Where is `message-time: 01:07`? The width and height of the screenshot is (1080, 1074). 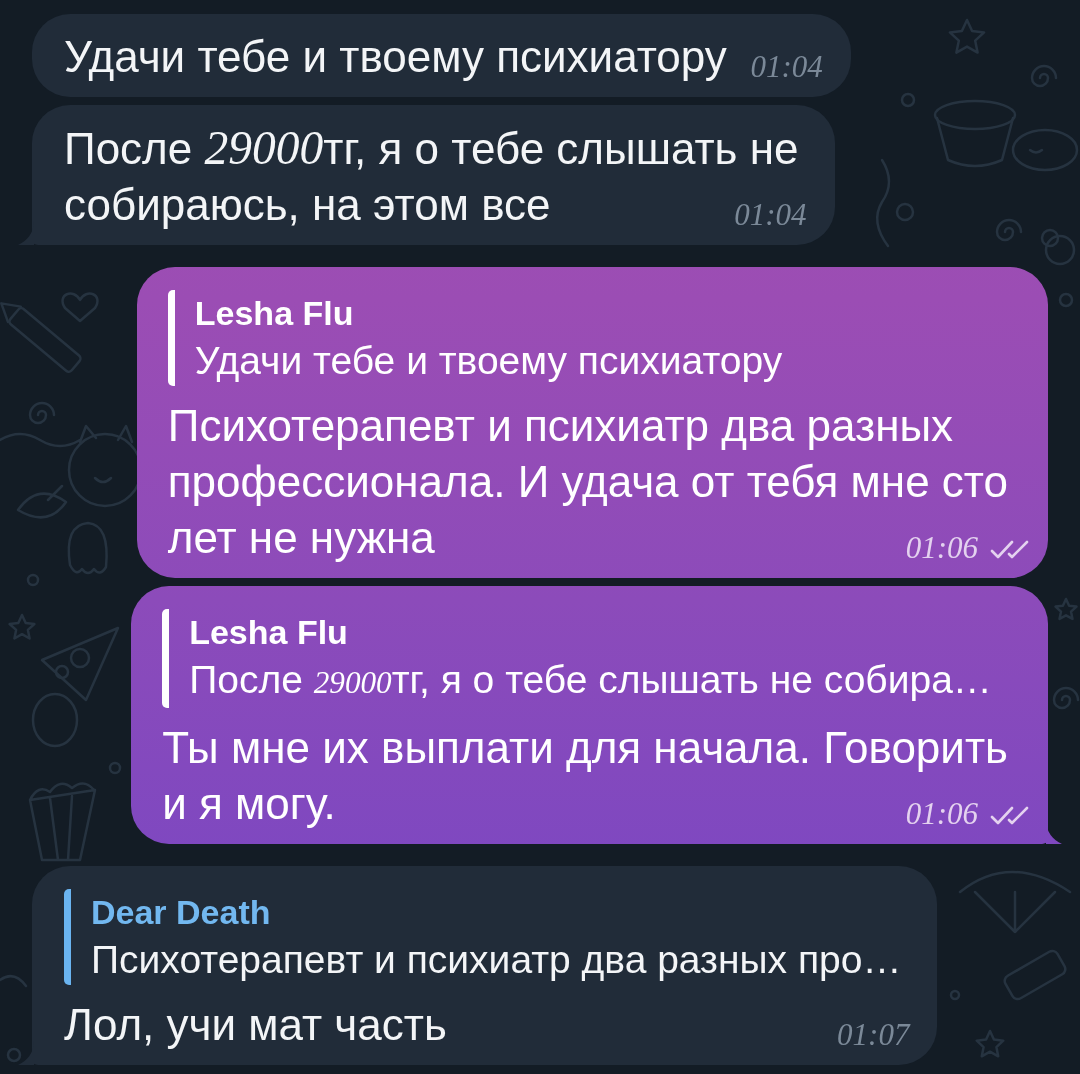
message-time: 01:07 is located at coordinates (873, 1035).